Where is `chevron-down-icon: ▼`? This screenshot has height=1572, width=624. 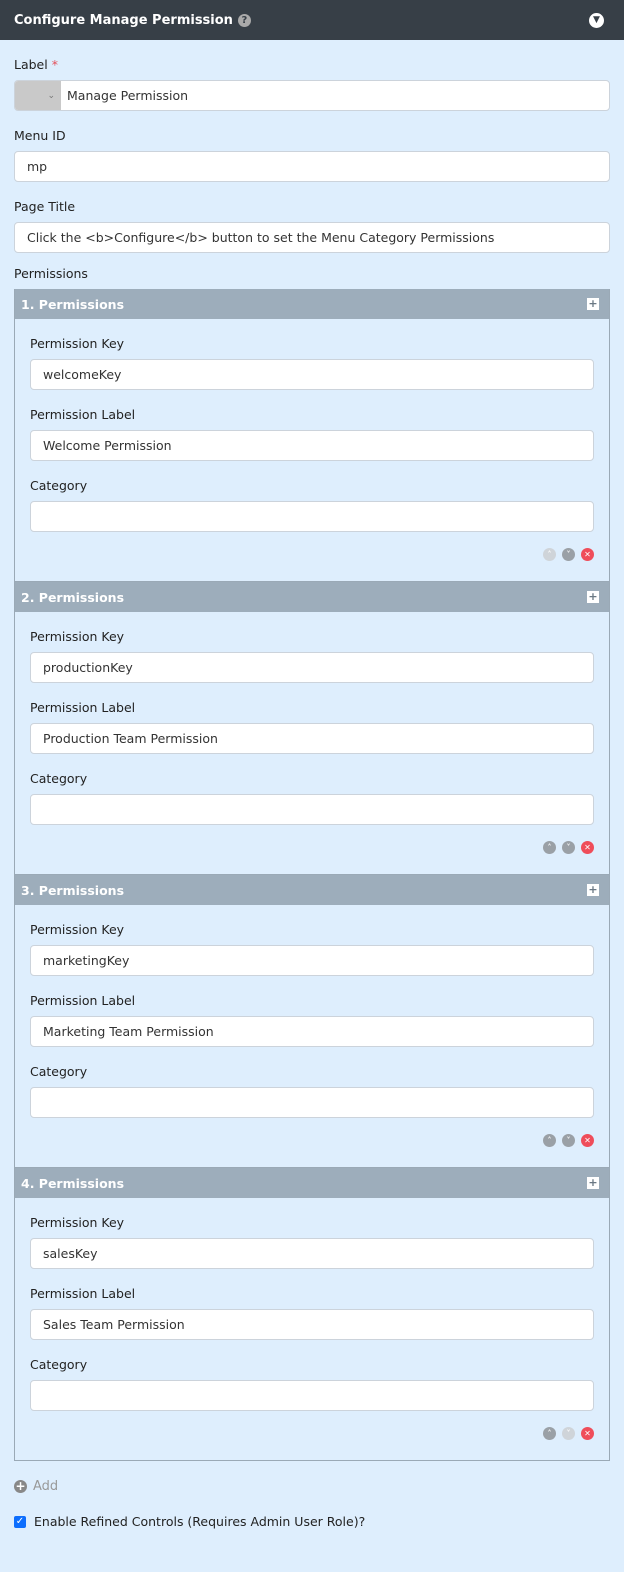
chevron-down-icon: ▼ is located at coordinates (596, 20).